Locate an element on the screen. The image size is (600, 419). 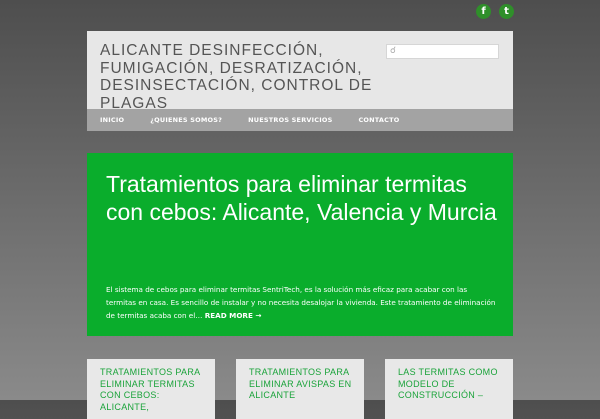
nav-item-nuestros-servicios: Nuestros servicios is located at coordinates (290, 120).